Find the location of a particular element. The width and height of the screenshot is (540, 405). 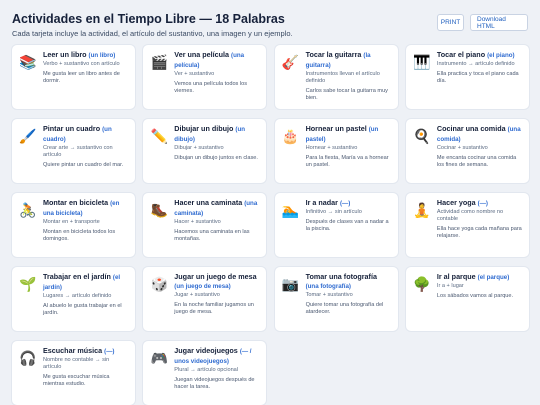

activity-label: Jugar videojuegos is located at coordinates (206, 350).